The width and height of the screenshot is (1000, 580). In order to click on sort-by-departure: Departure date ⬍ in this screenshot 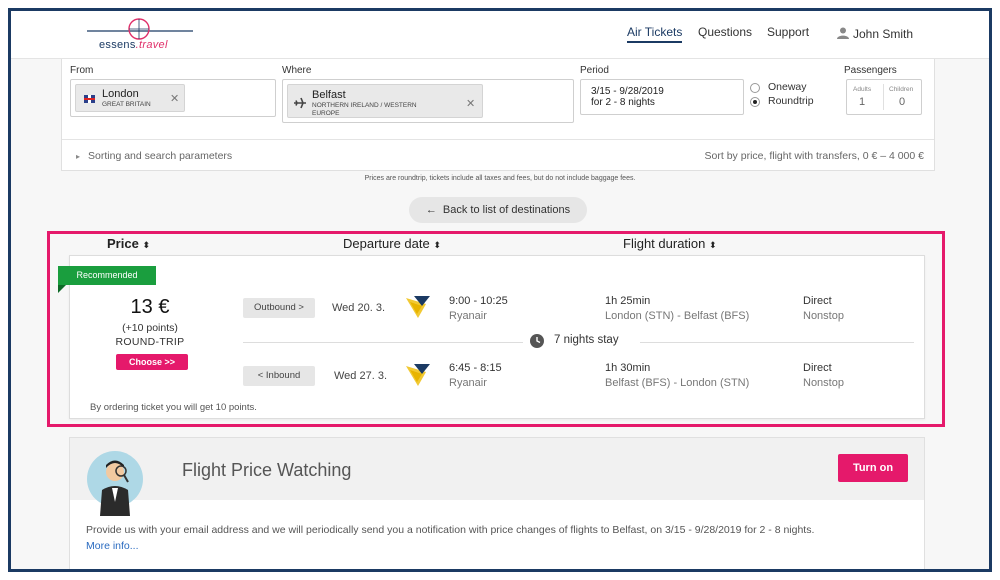, I will do `click(392, 243)`.